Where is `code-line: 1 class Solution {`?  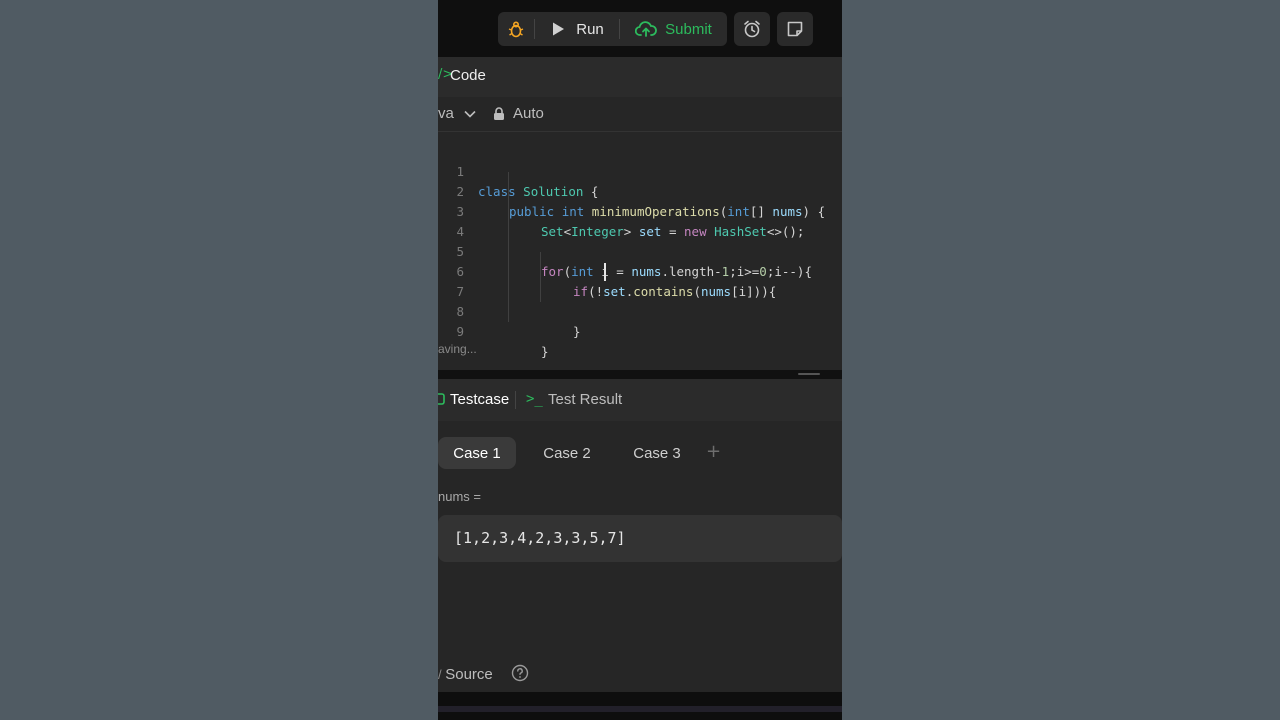
code-line: 1 class Solution { is located at coordinates (640, 170).